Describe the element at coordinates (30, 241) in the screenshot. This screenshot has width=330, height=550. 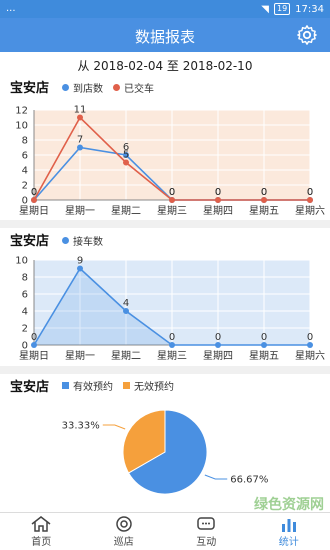
I see `chart2-title: 宝安店` at that location.